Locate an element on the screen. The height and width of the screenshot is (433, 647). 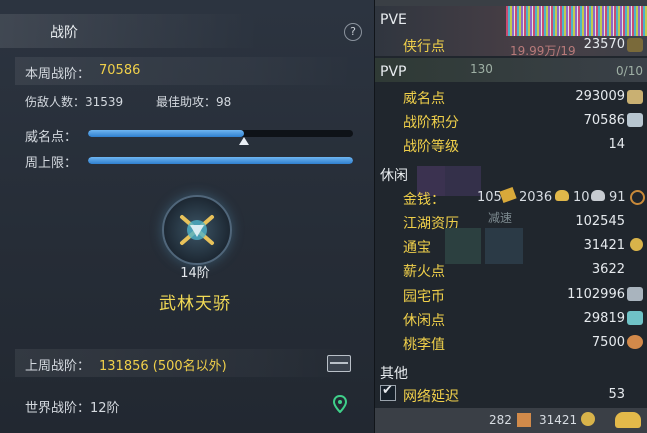
other-header: 其他 is located at coordinates (394, 374).